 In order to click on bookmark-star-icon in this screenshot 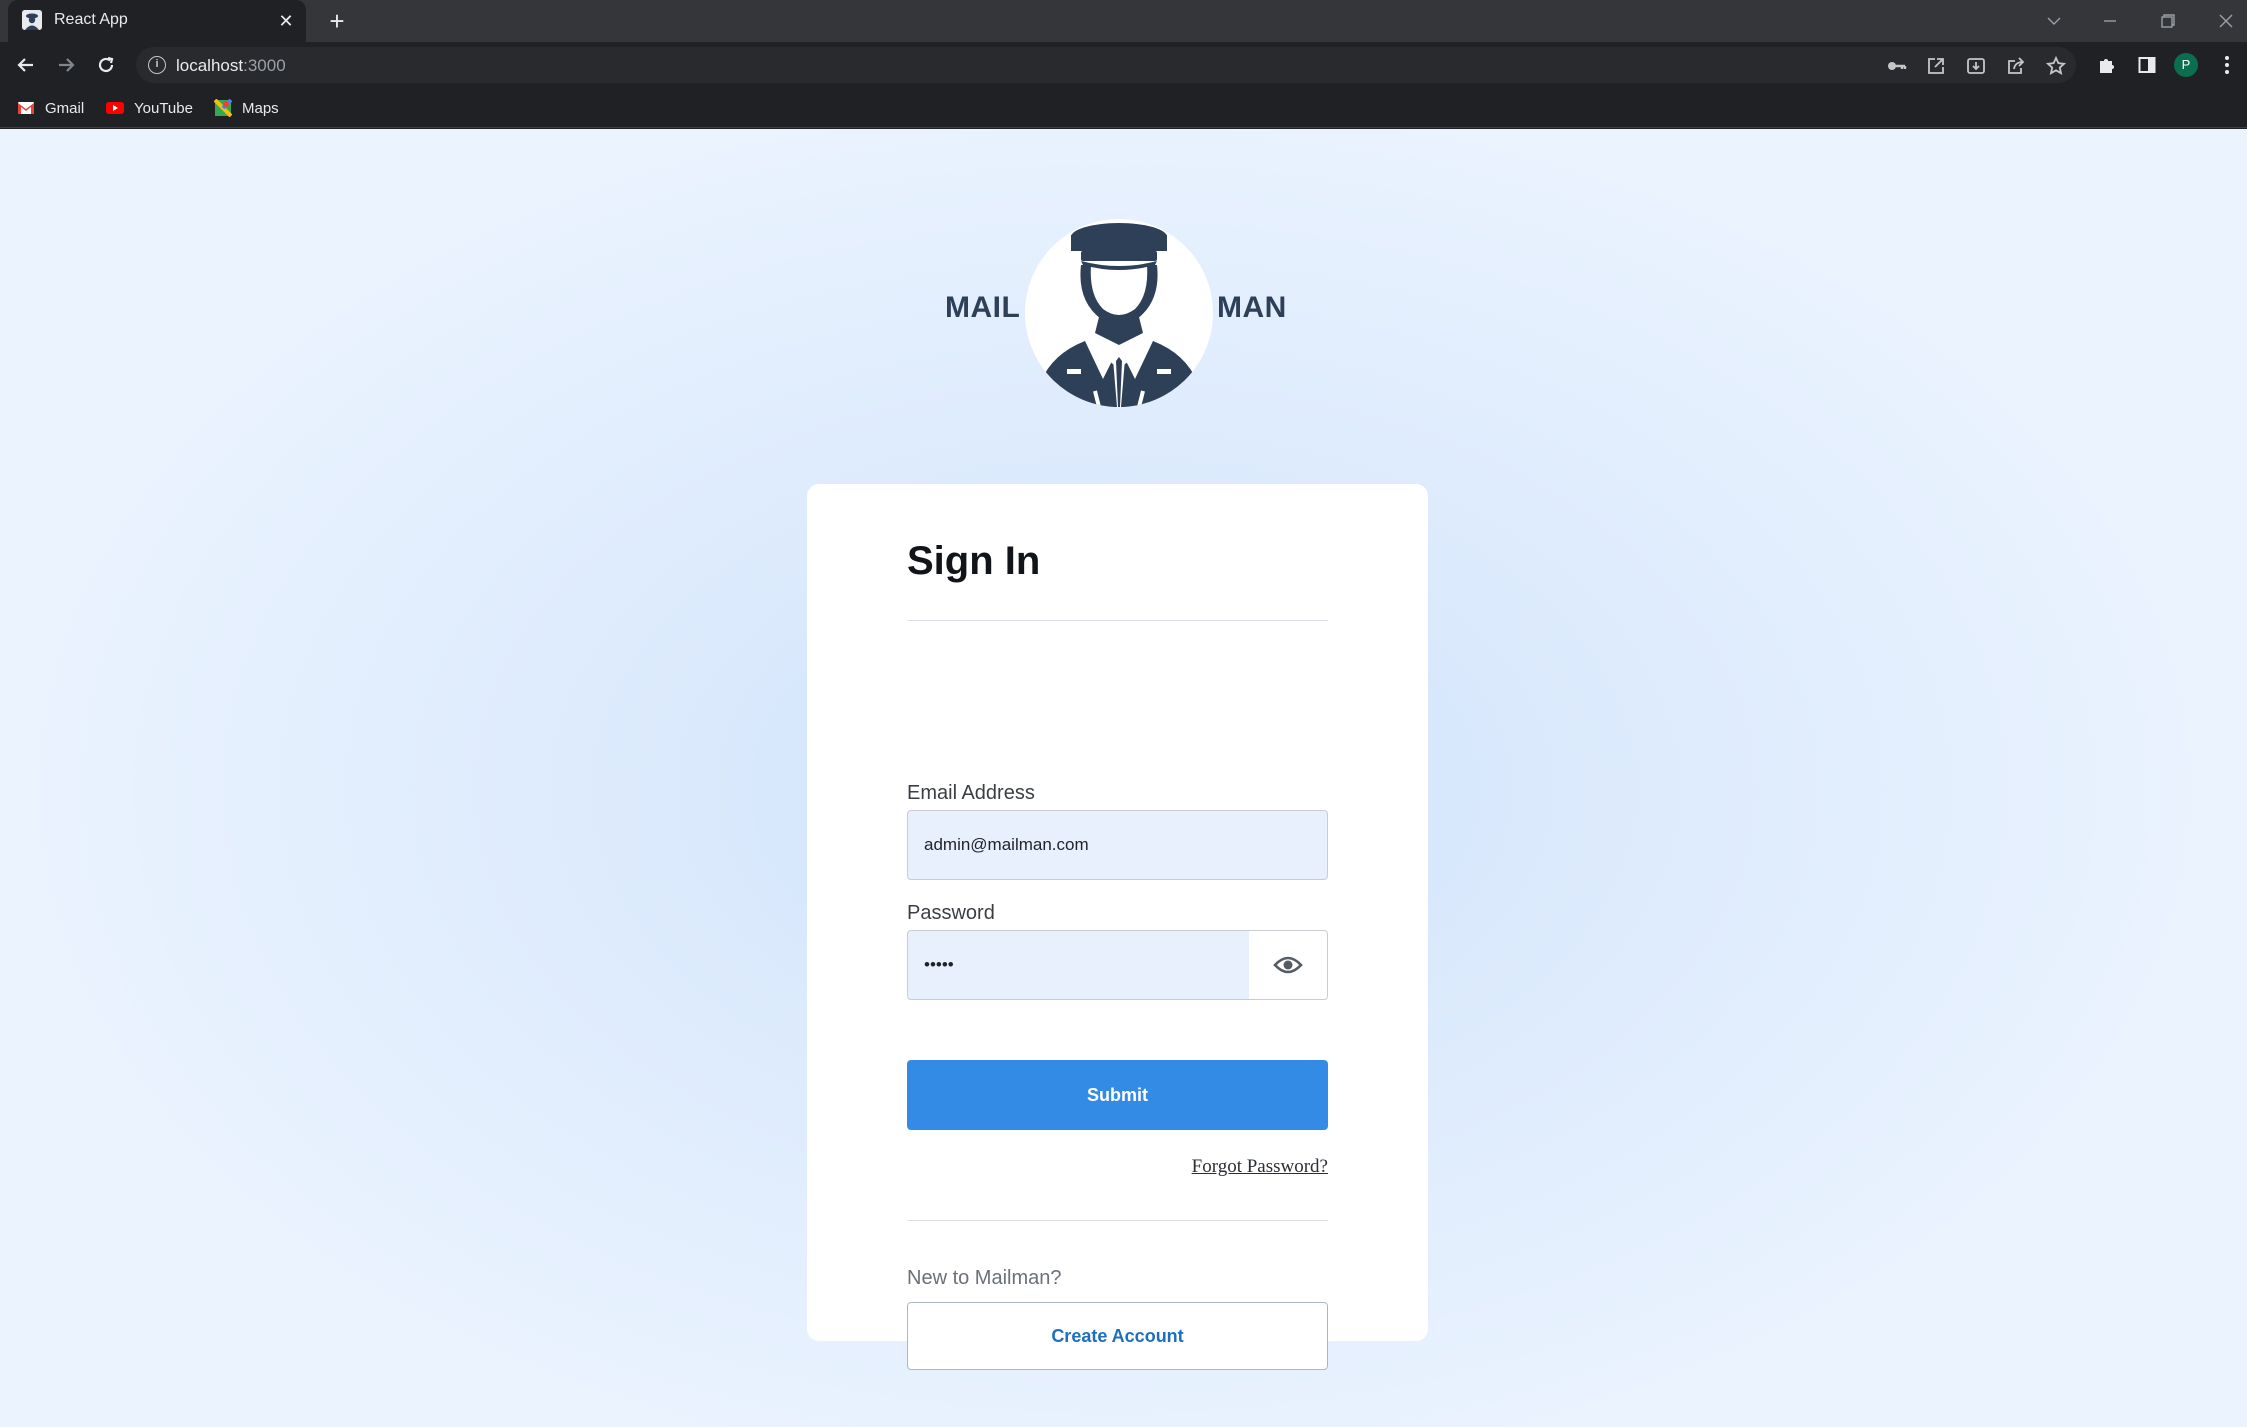, I will do `click(2056, 66)`.